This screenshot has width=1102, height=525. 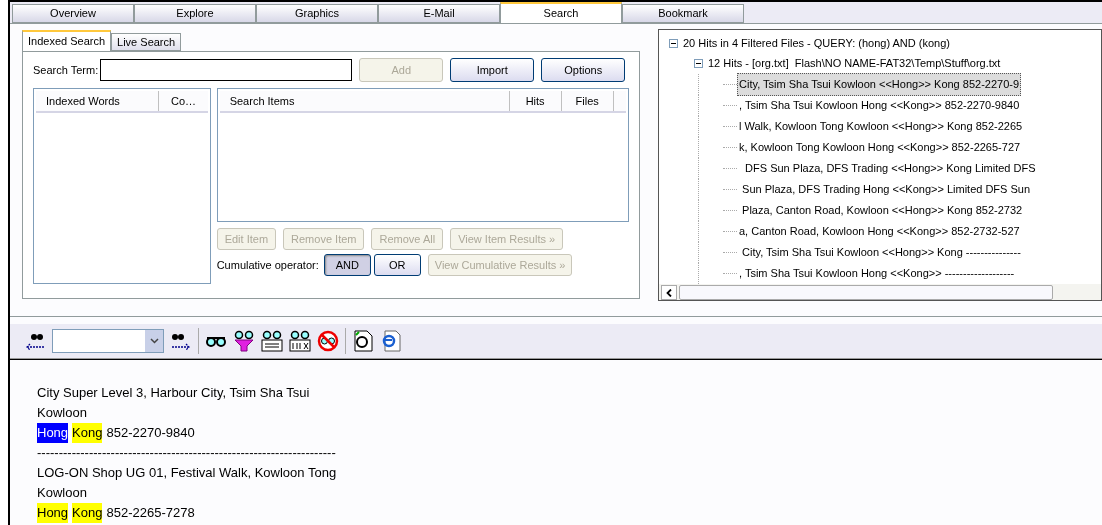 I want to click on tree-item: 20 Hits in 4 Filtered Files - QUERY: (hong) AND (kong), so click(x=816, y=43).